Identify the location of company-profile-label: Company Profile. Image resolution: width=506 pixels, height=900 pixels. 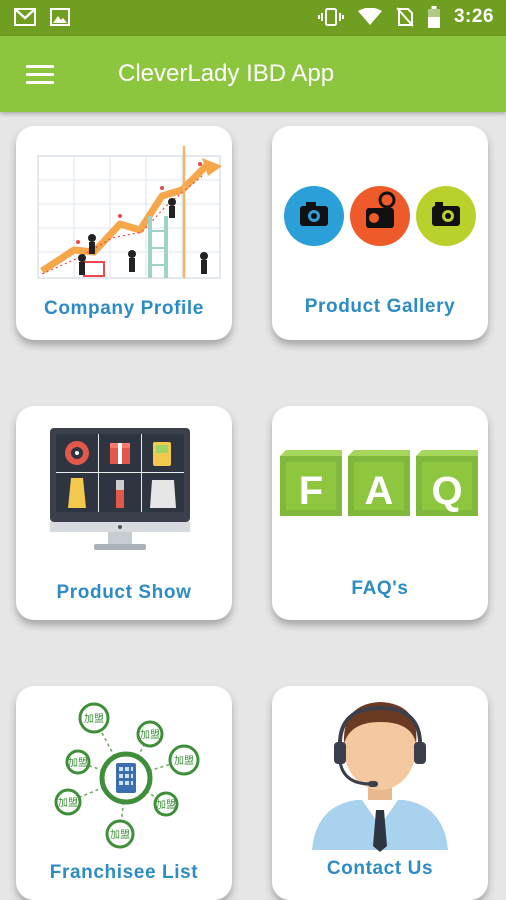
(124, 308).